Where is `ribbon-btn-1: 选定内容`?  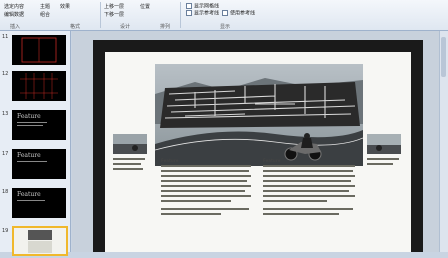
ribbon-btn-1: 选定内容 is located at coordinates (14, 7).